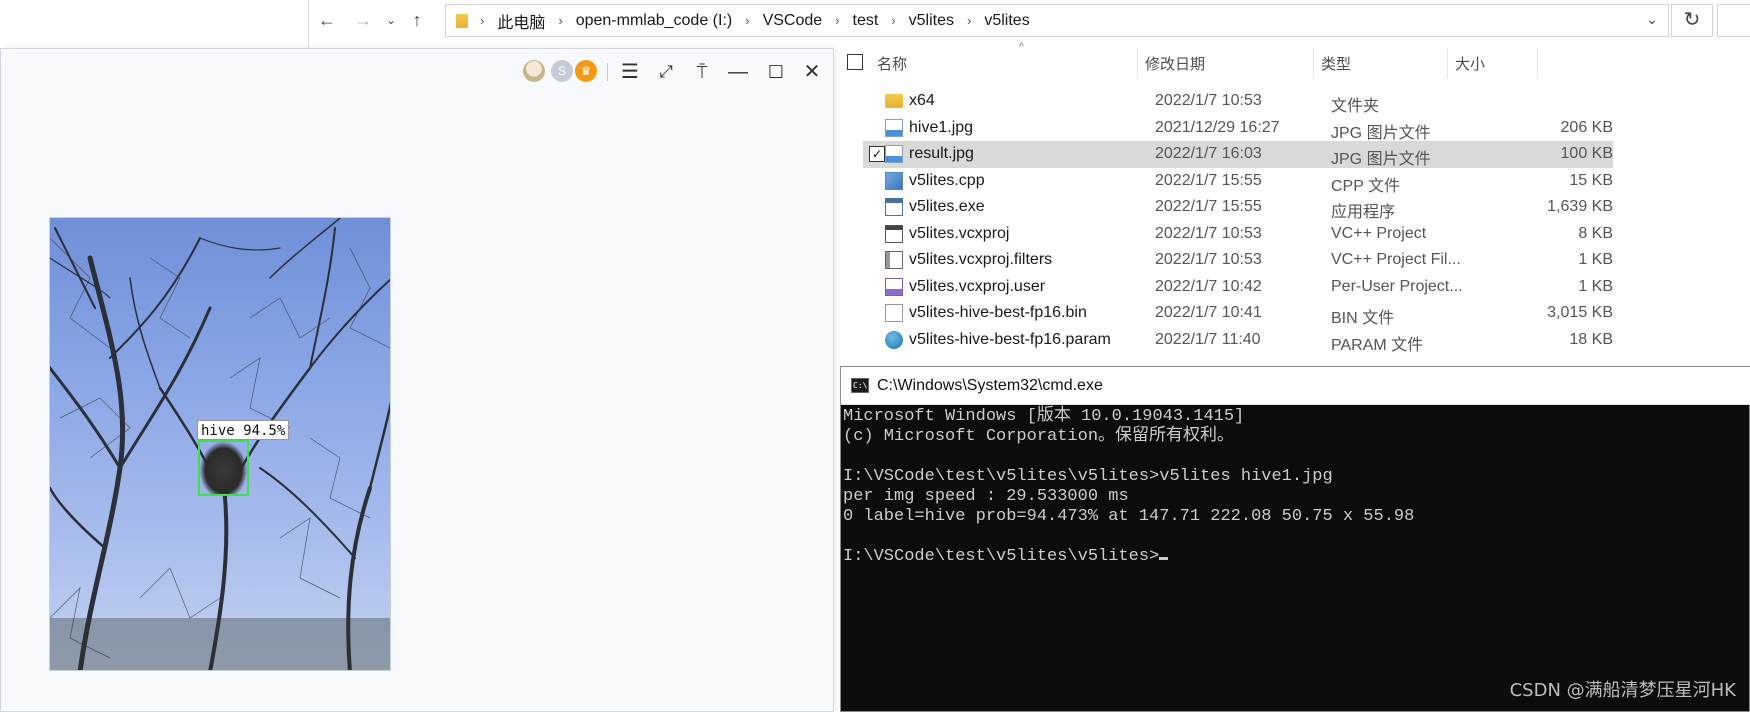 This screenshot has width=1750, height=712. What do you see at coordinates (1591, 339) in the screenshot?
I see `file-size: 18 KB` at bounding box center [1591, 339].